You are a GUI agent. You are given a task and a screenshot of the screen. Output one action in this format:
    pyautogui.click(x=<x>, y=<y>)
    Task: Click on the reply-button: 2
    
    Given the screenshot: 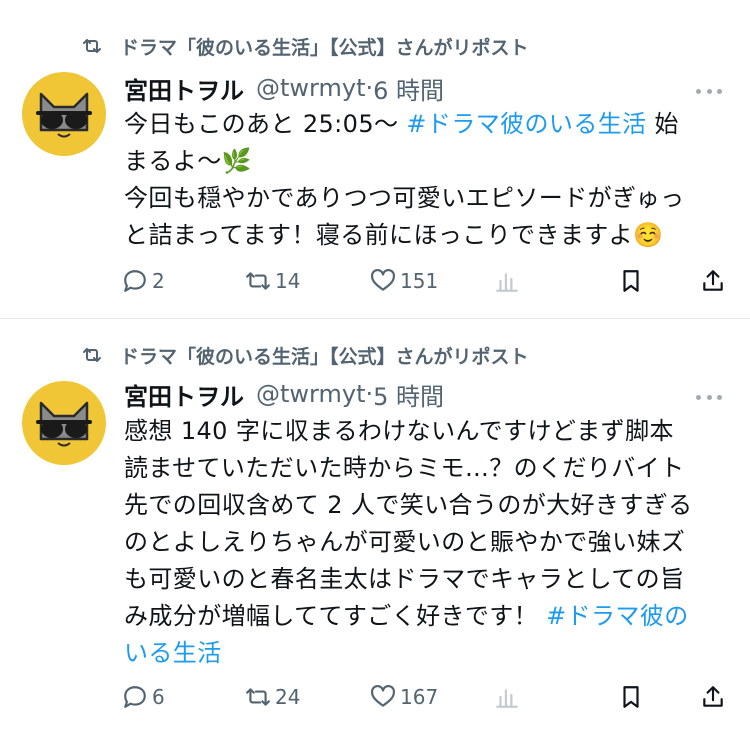 What is the action you would take?
    pyautogui.click(x=143, y=281)
    